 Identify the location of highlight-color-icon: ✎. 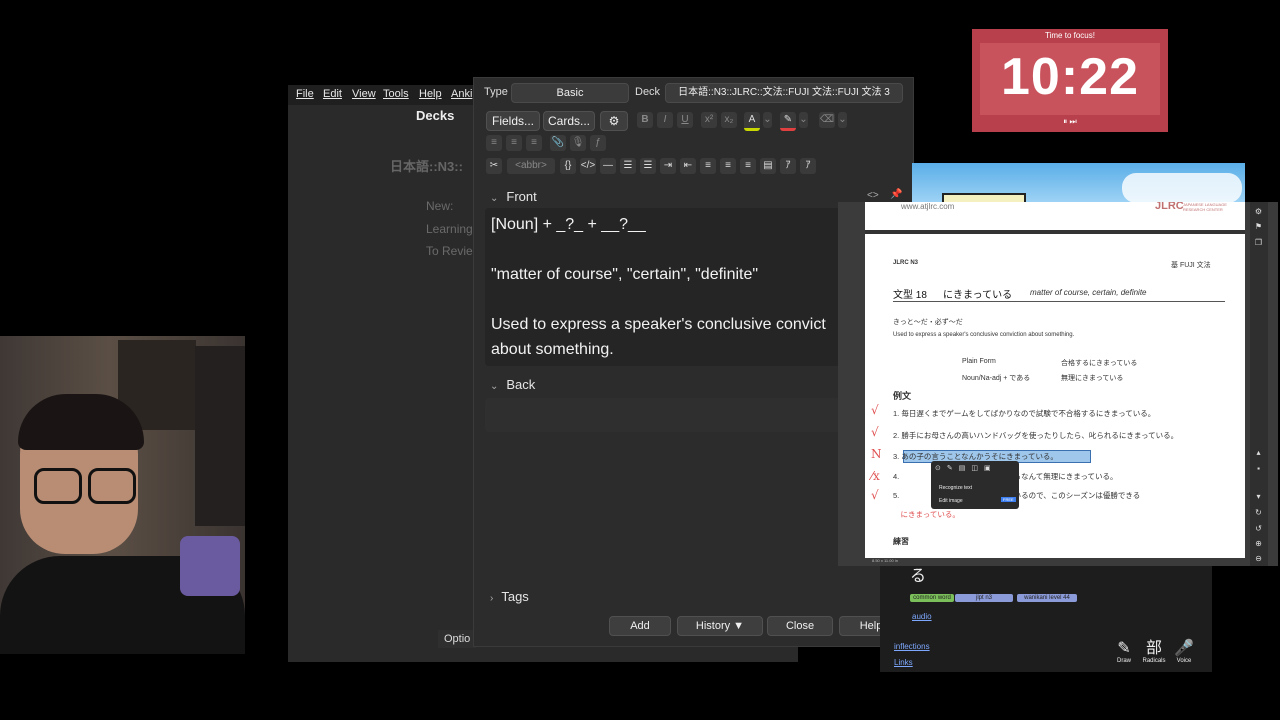
(788, 121).